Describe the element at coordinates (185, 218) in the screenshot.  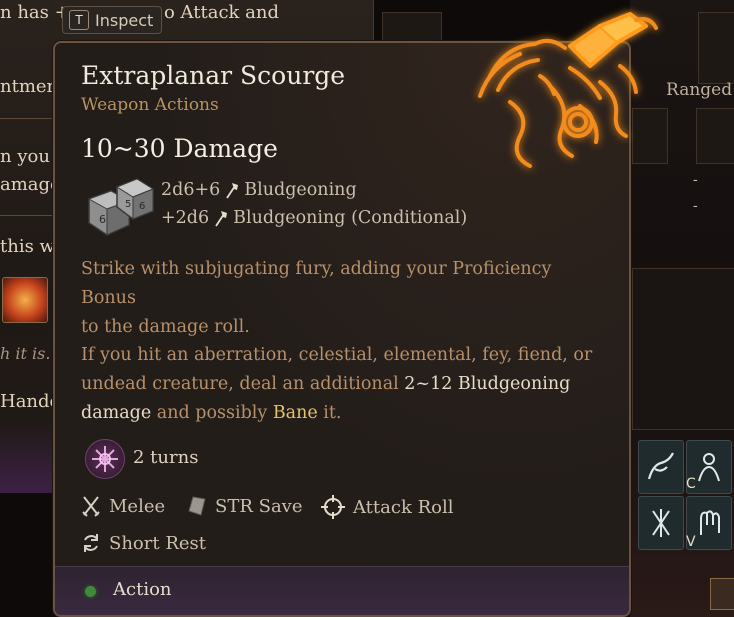
I see `damage-dice: +2d6` at that location.